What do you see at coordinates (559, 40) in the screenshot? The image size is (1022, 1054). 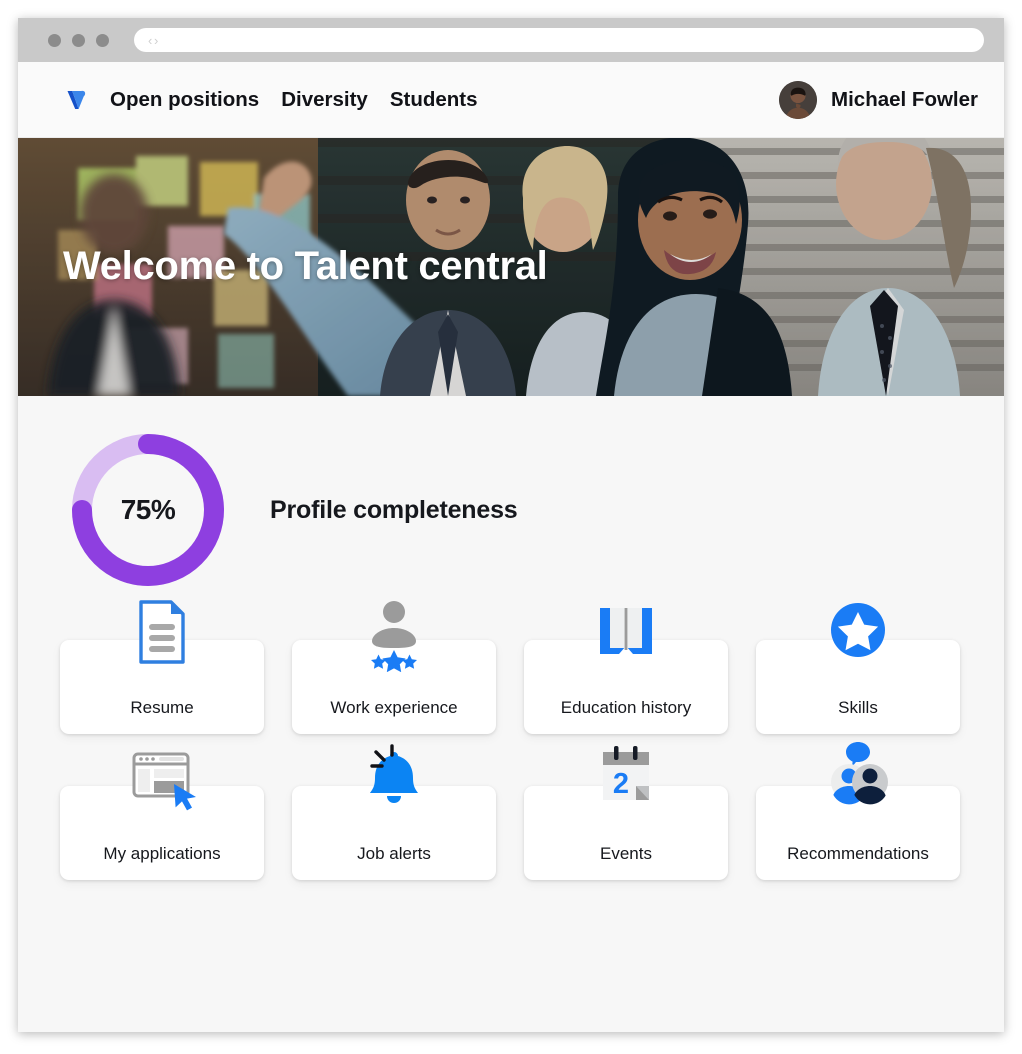 I see `address-bar: ‹ ›` at bounding box center [559, 40].